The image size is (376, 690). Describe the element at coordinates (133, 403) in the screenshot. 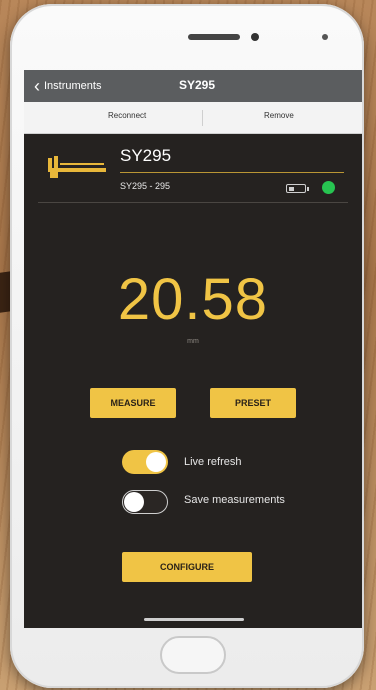

I see `measure-button: MEASURE` at that location.